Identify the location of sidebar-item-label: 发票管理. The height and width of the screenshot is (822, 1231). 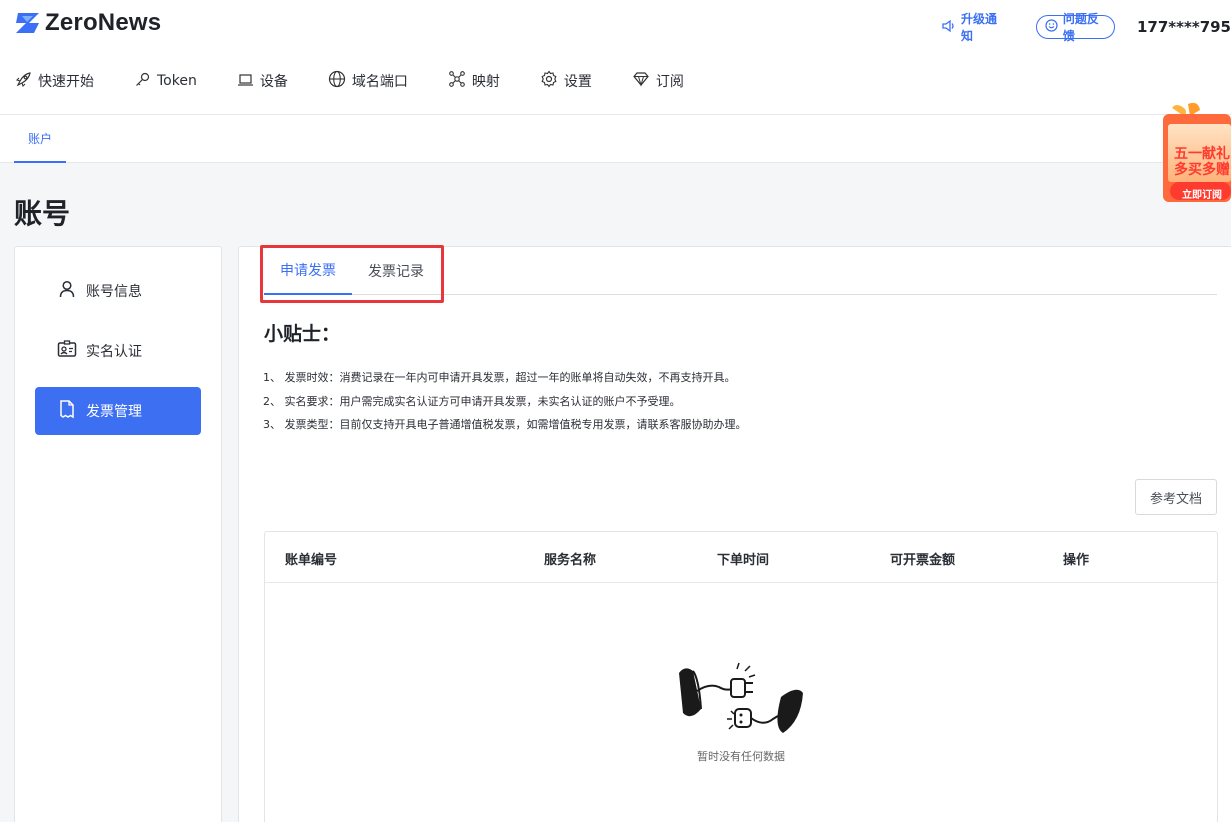
(114, 412).